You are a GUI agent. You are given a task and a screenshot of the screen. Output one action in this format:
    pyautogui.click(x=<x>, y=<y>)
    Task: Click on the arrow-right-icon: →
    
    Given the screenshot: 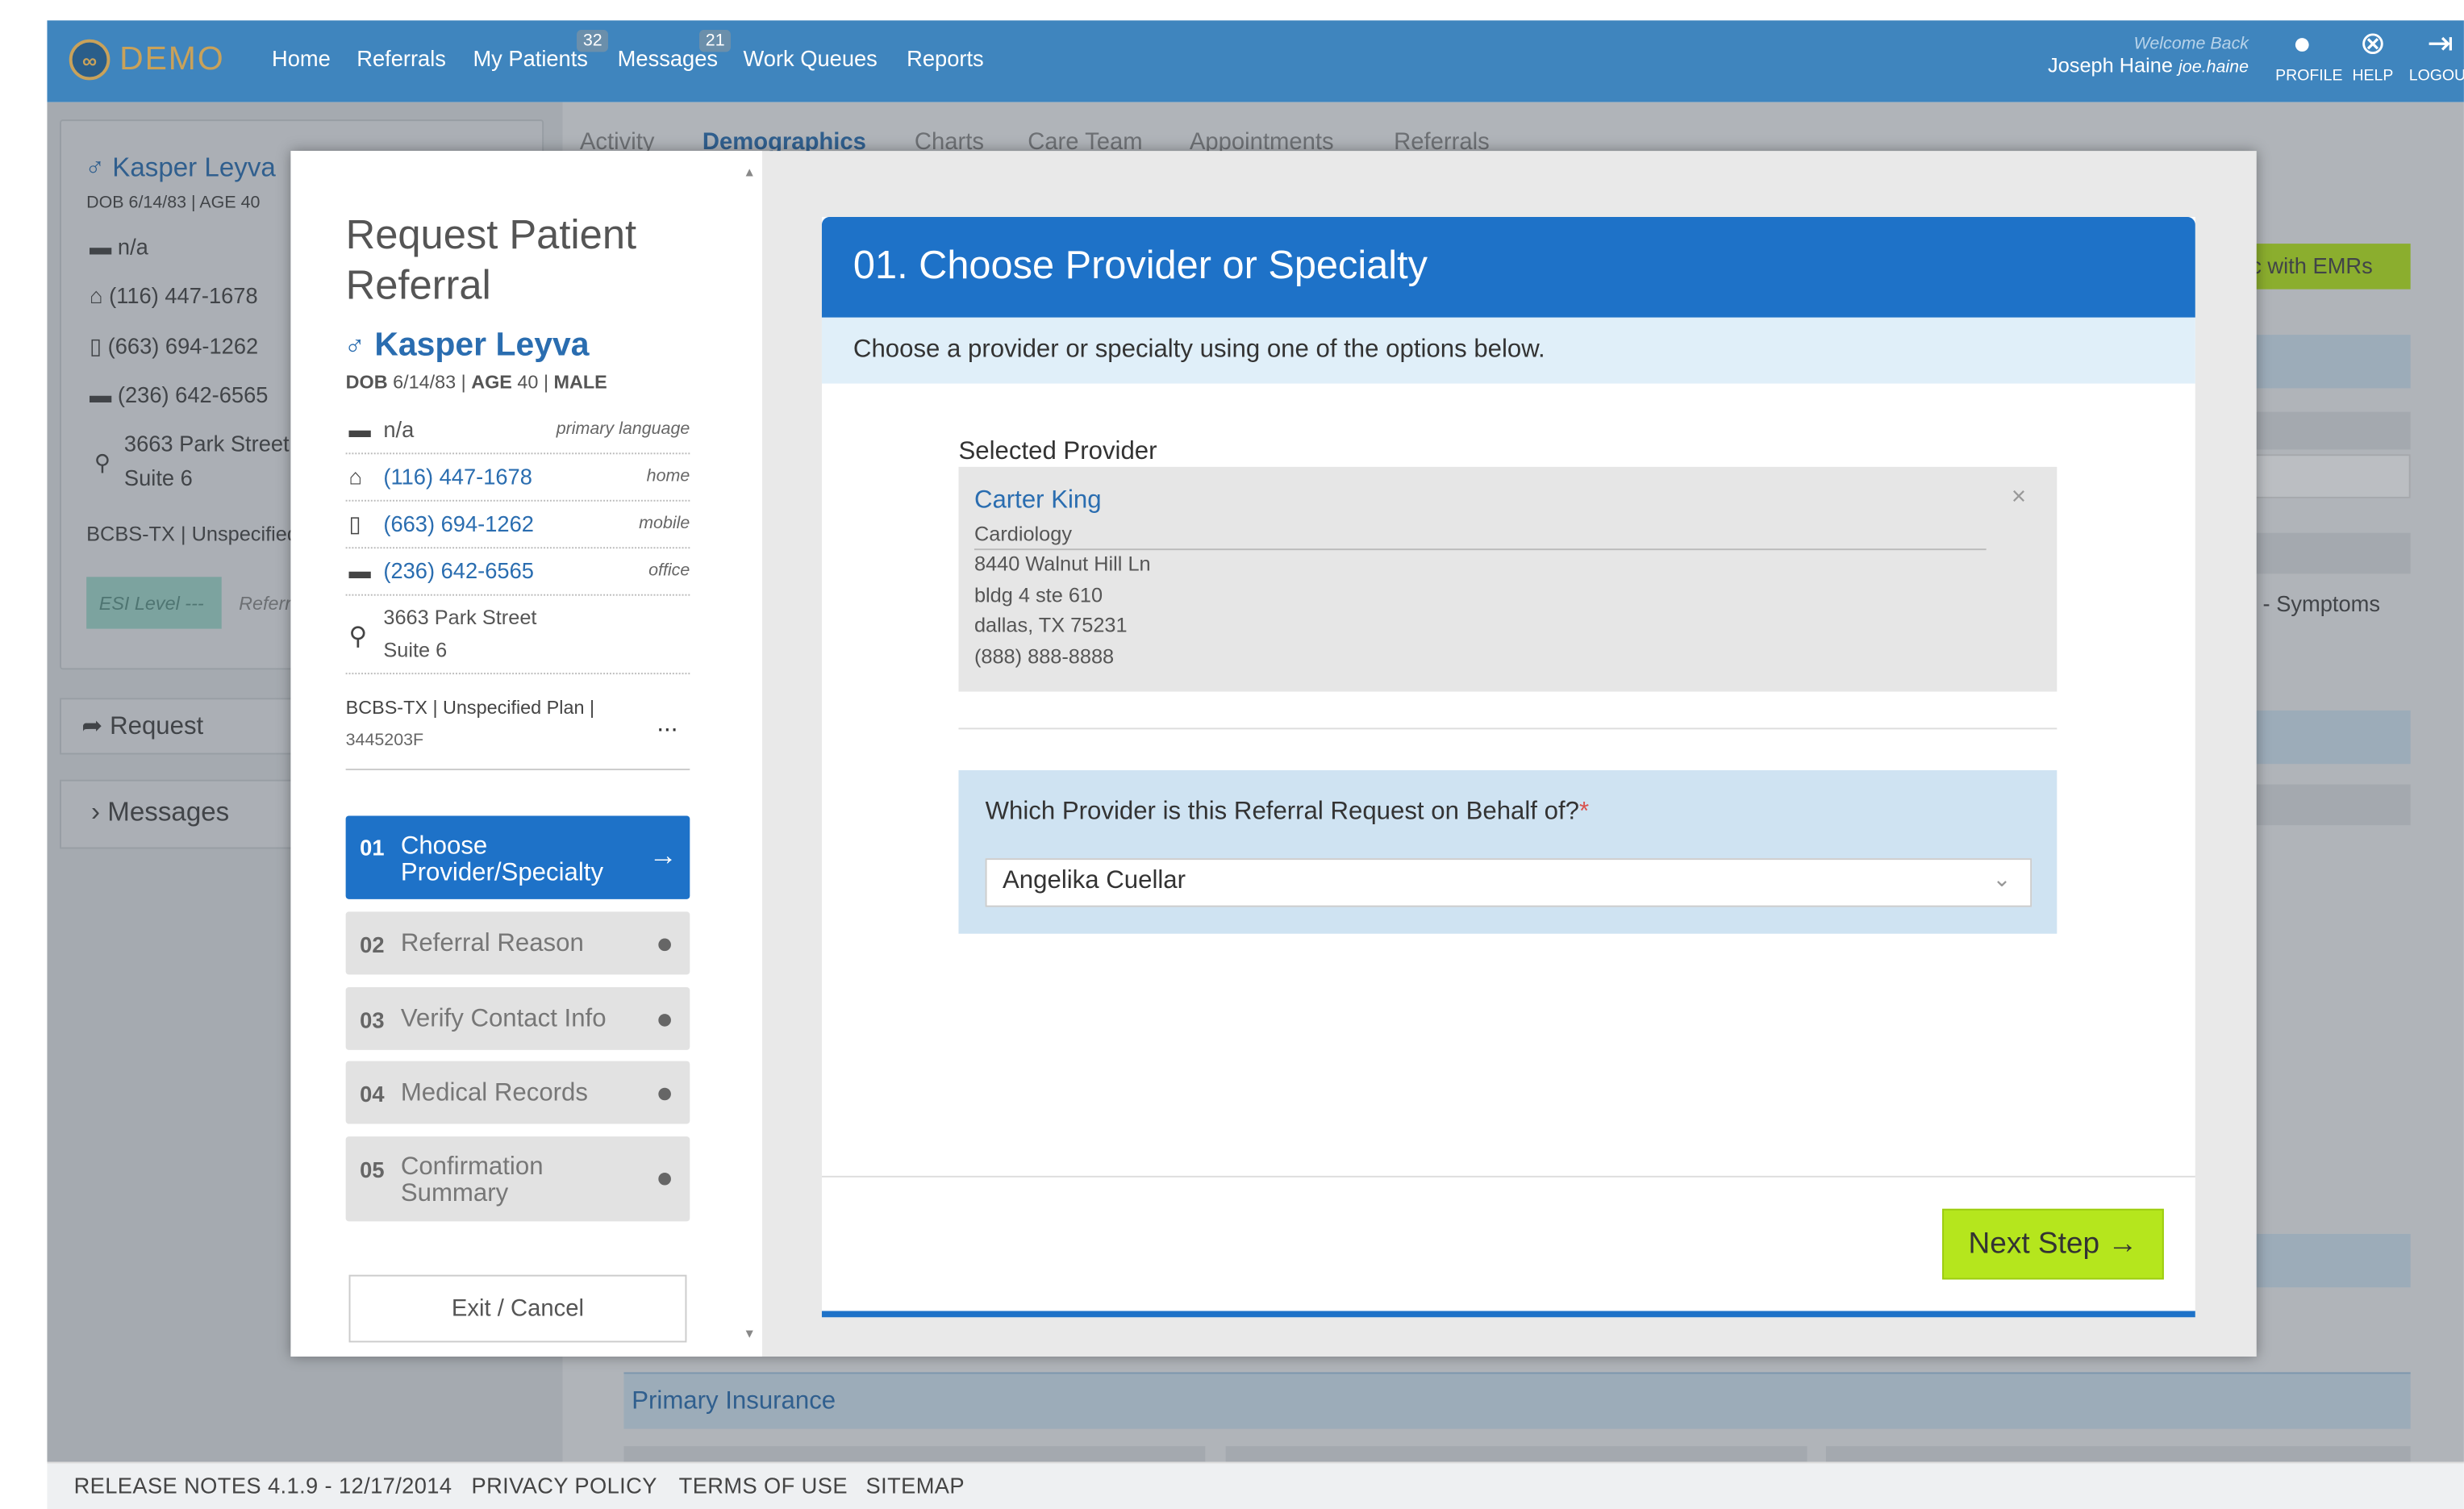 What is the action you would take?
    pyautogui.click(x=662, y=855)
    